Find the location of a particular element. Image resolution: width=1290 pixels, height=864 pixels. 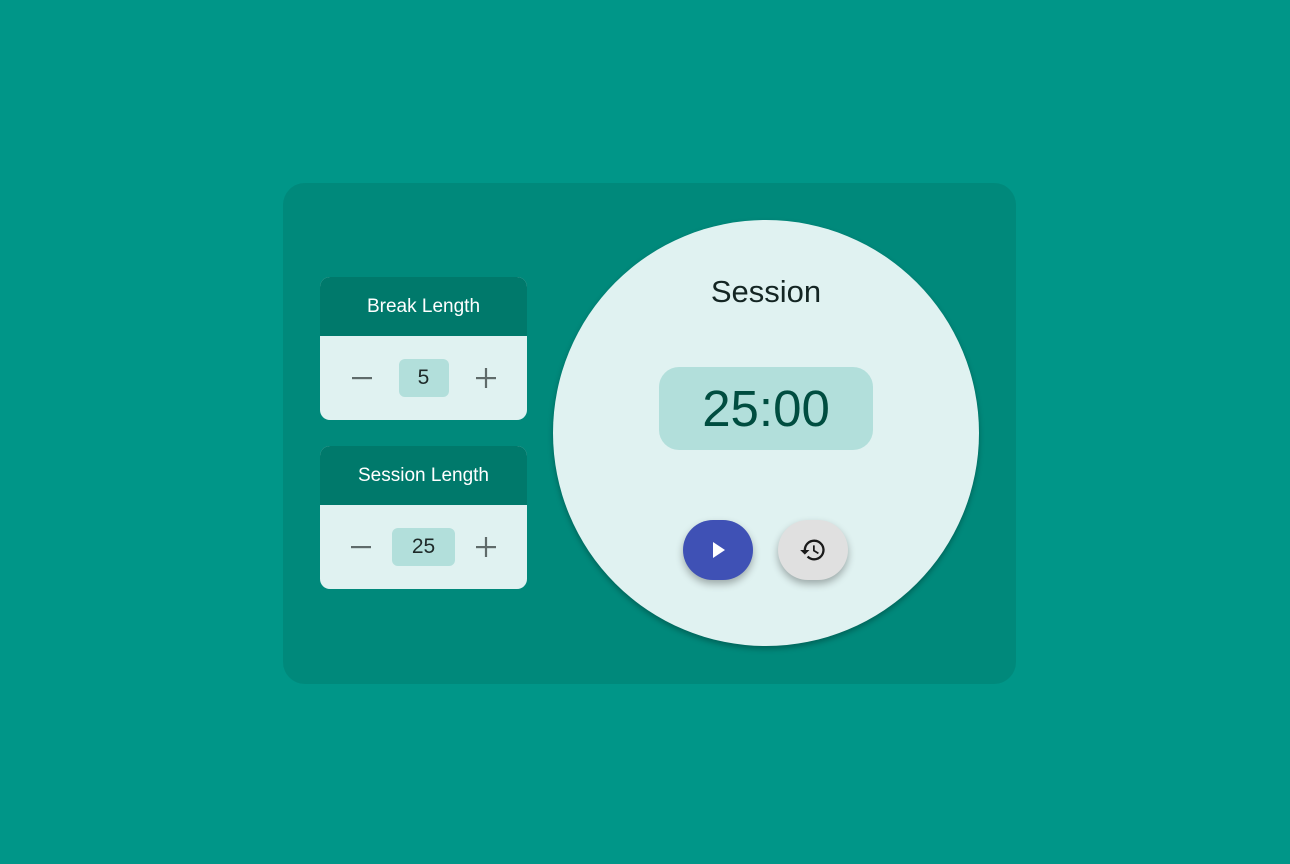

break-length-title: Break Length is located at coordinates (423, 306).